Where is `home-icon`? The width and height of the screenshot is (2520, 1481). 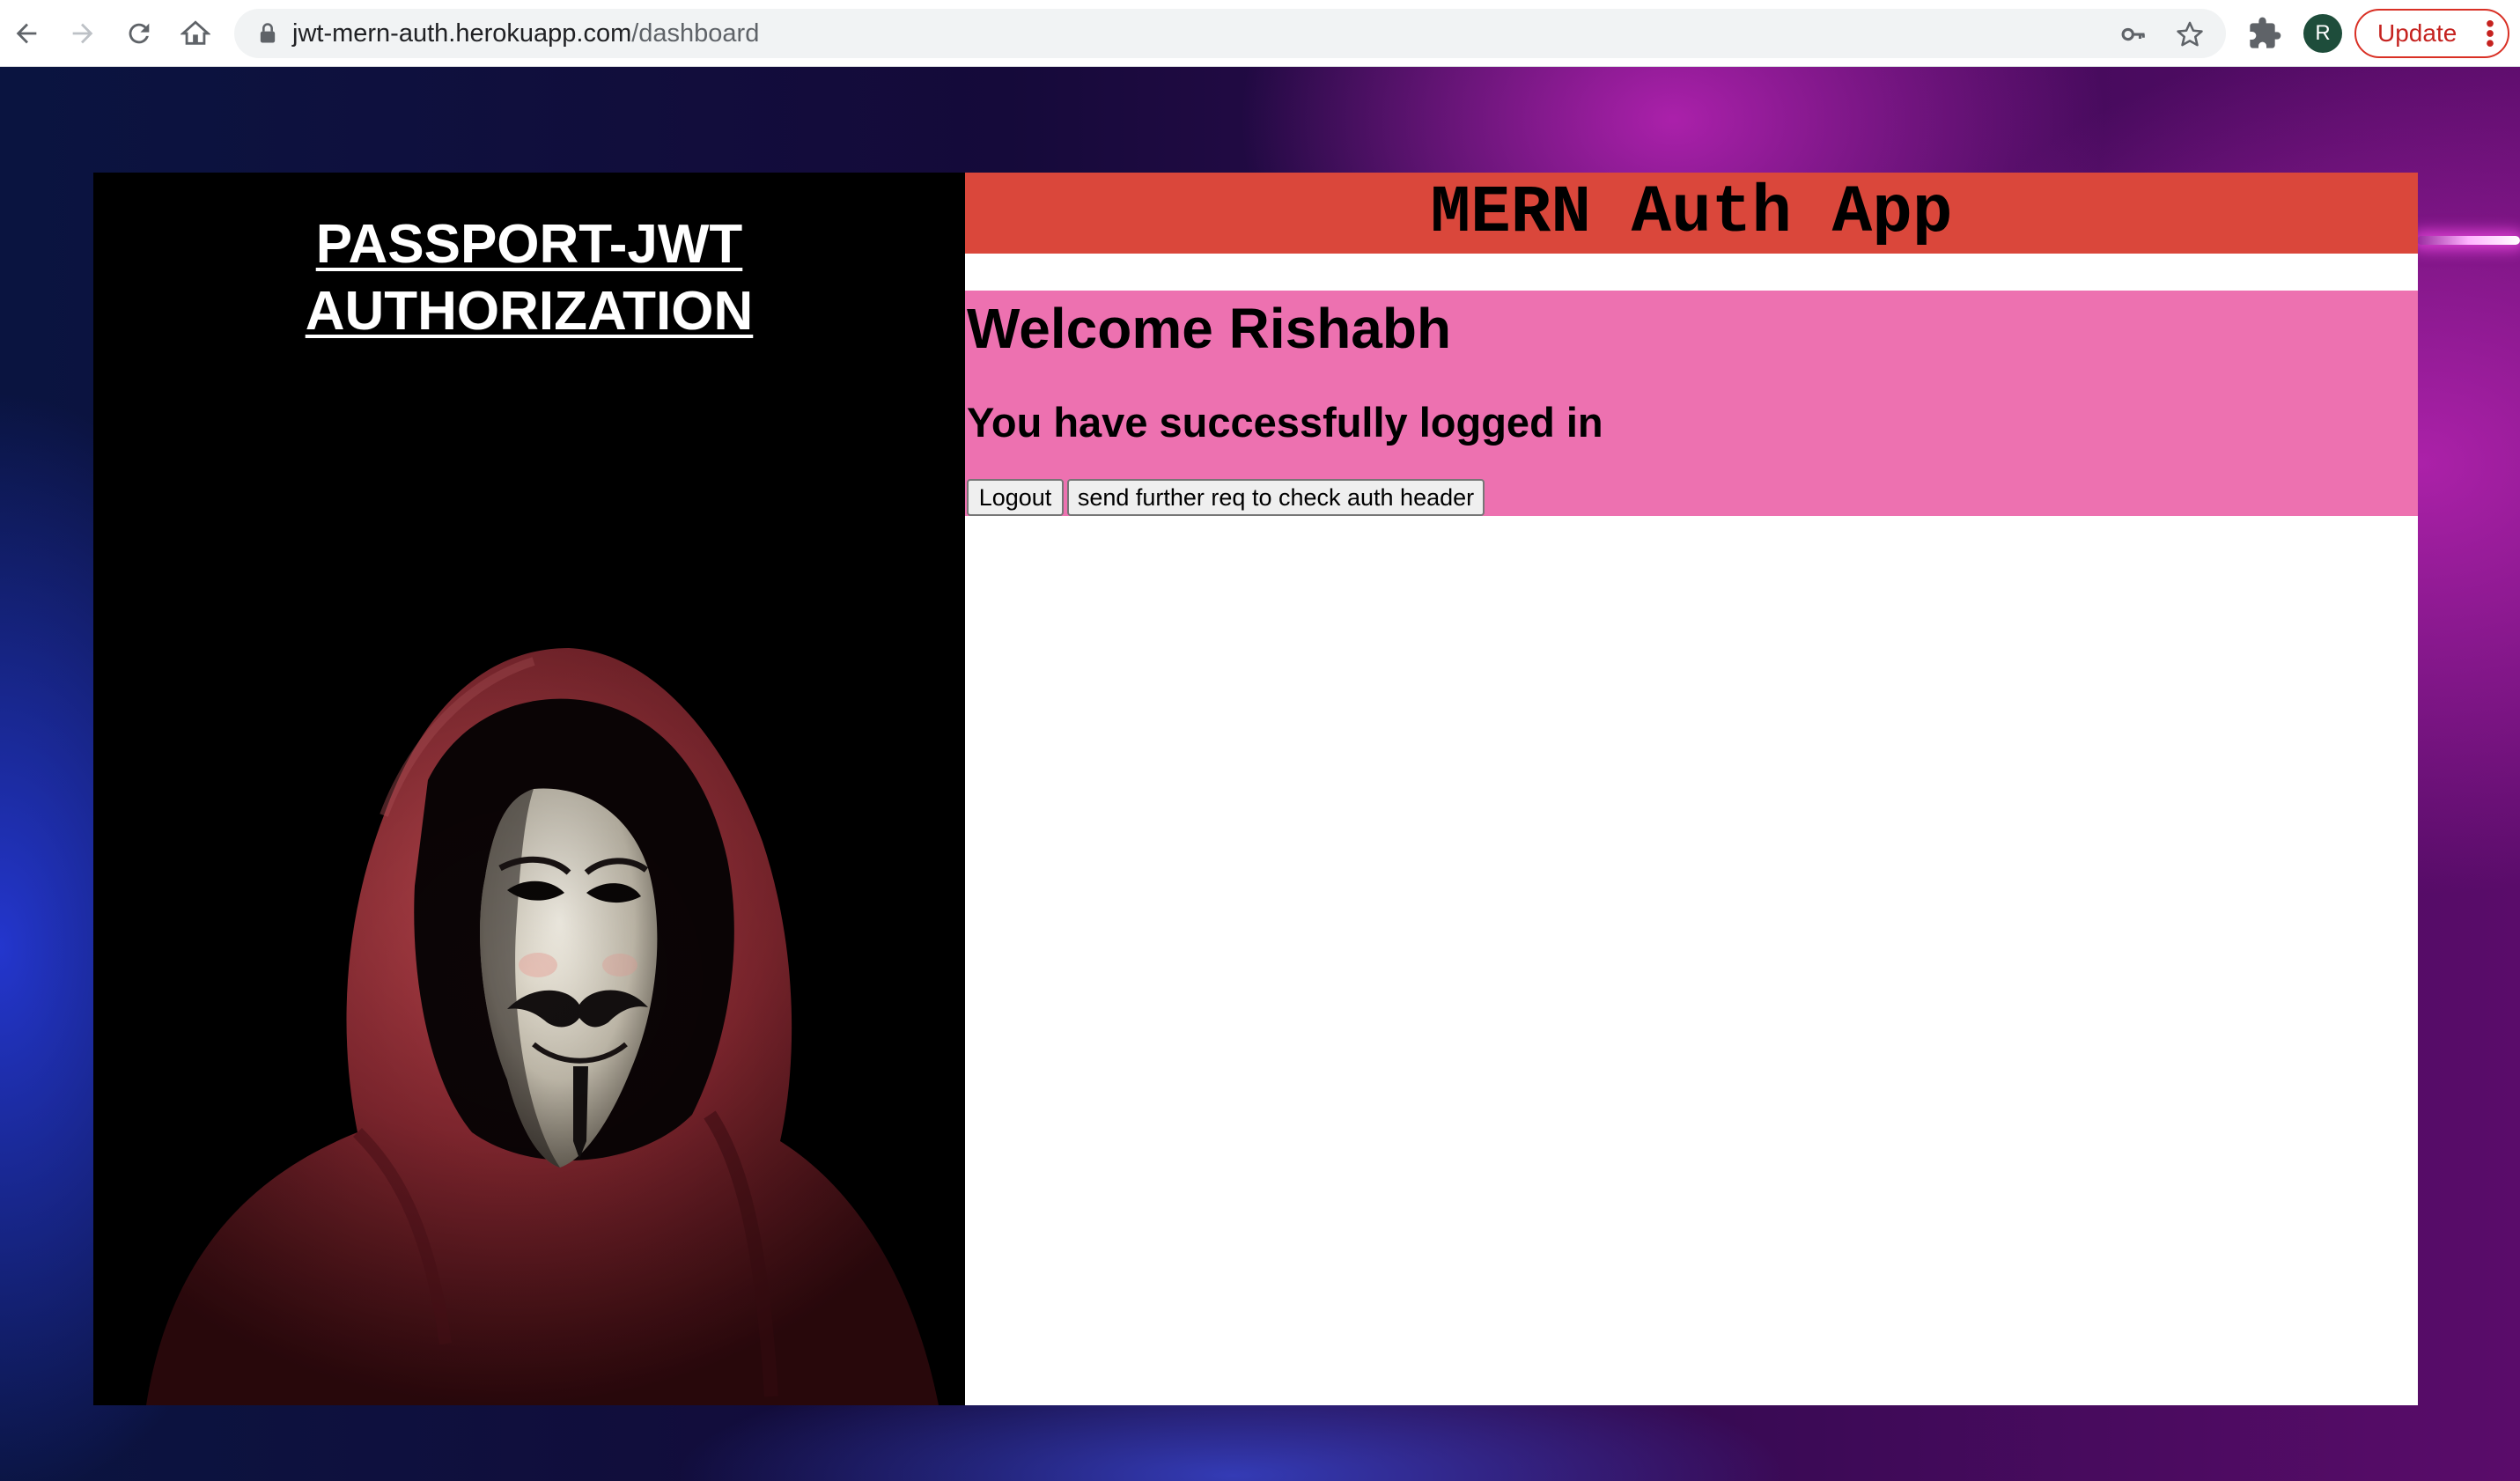
home-icon is located at coordinates (195, 34).